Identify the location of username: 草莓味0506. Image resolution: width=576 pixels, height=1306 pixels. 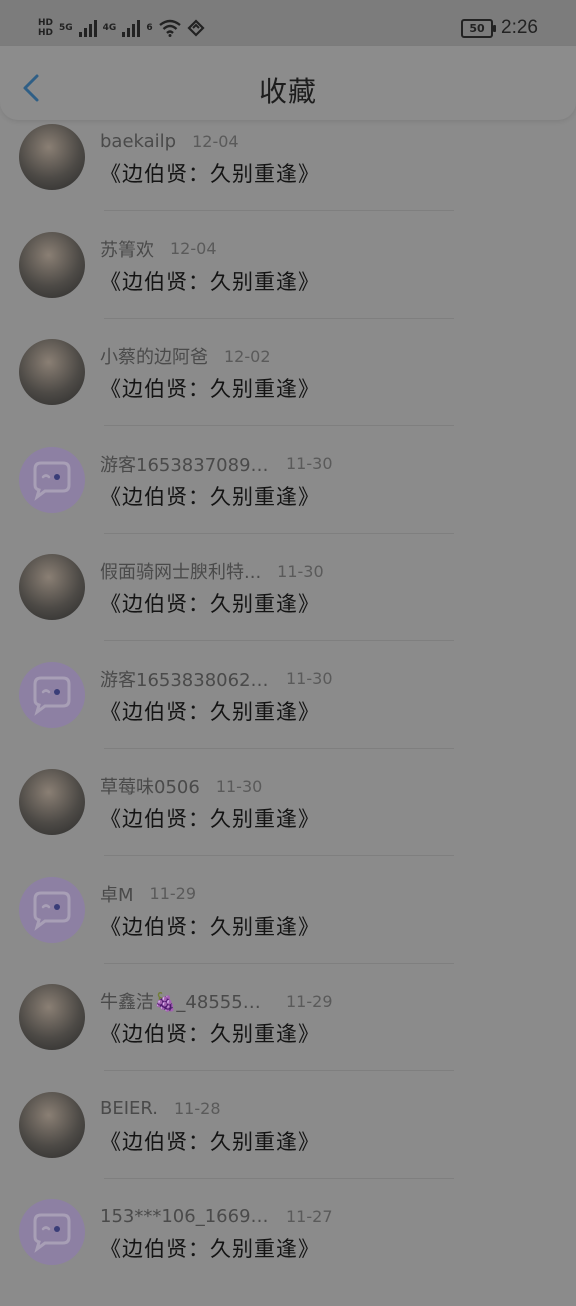
(150, 786).